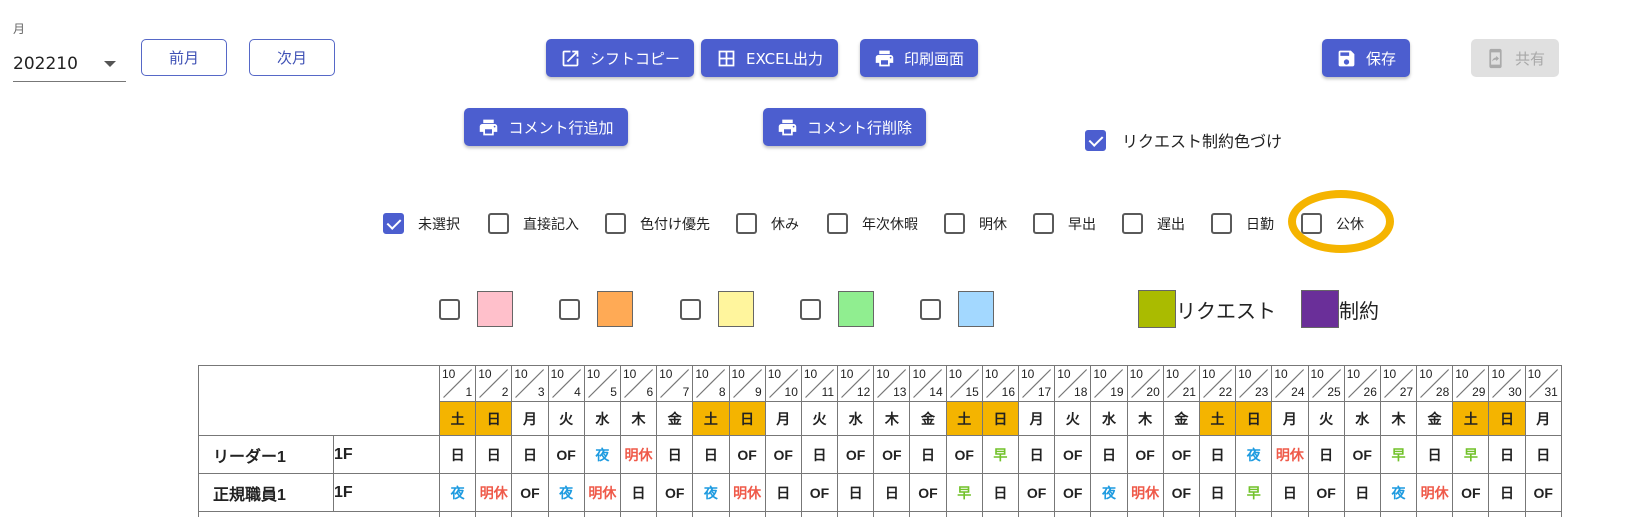 The image size is (1645, 517). What do you see at coordinates (69, 64) in the screenshot?
I see `month-select: 202210` at bounding box center [69, 64].